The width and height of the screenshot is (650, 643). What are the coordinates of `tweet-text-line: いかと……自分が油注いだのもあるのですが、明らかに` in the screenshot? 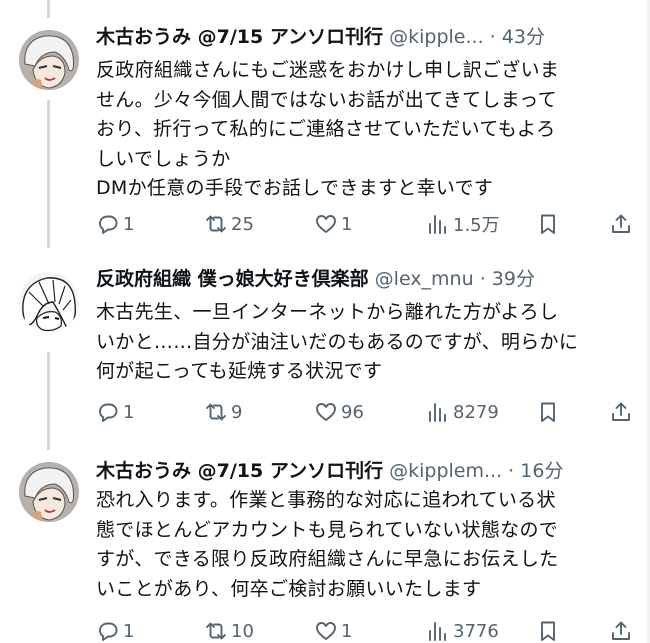 It's located at (337, 341).